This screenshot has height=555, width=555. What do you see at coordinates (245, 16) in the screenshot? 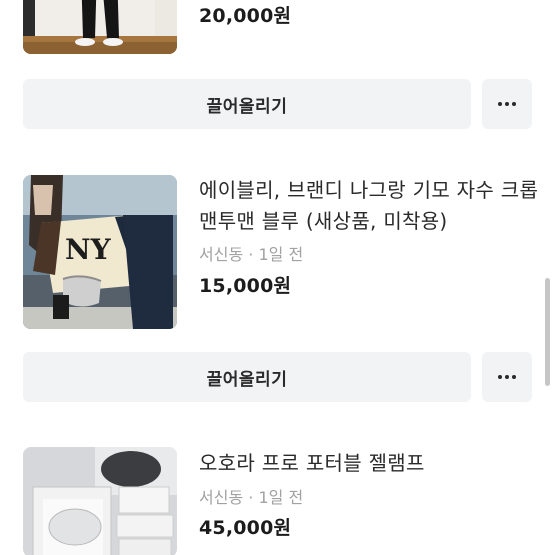
I see `listing-price: 20,000원` at bounding box center [245, 16].